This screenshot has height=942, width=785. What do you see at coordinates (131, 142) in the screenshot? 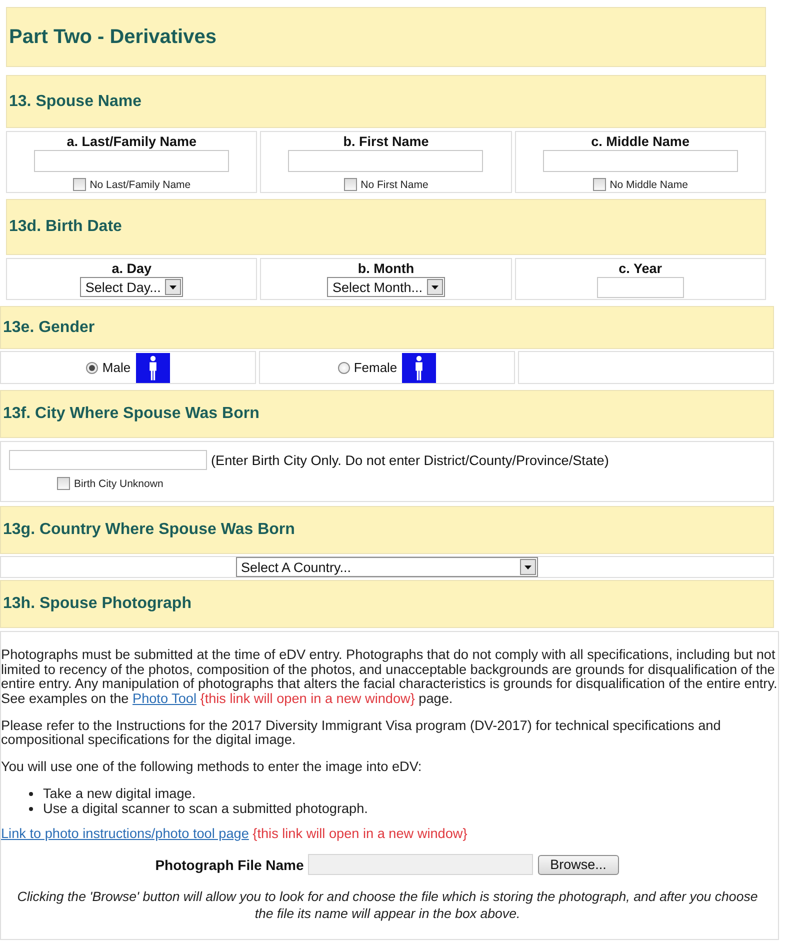
I see `field-label: a. Last/Family Name` at bounding box center [131, 142].